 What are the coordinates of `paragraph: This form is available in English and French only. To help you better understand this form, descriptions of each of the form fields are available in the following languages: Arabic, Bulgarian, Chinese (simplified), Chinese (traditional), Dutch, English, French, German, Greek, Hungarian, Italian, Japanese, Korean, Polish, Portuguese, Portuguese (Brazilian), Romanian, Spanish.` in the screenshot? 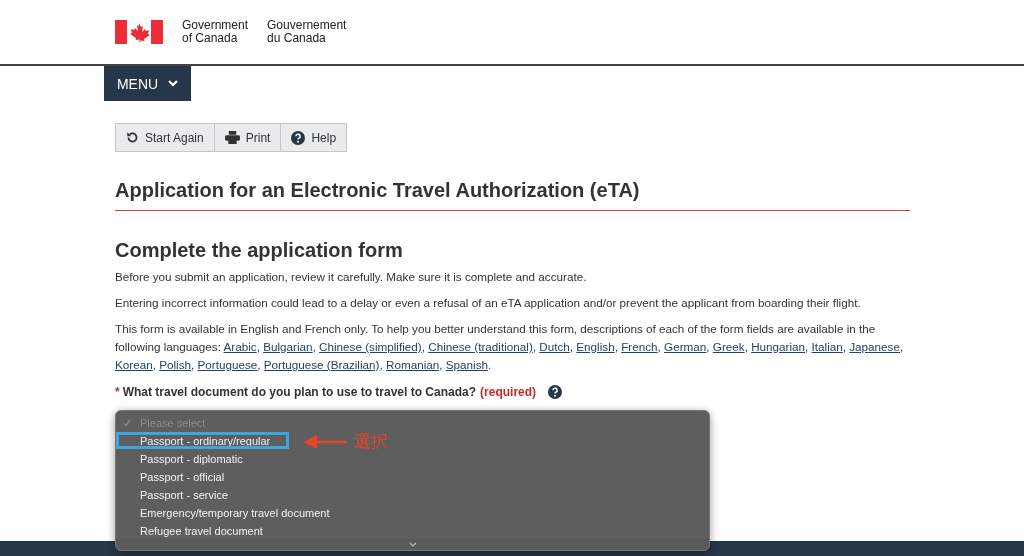 It's located at (510, 347).